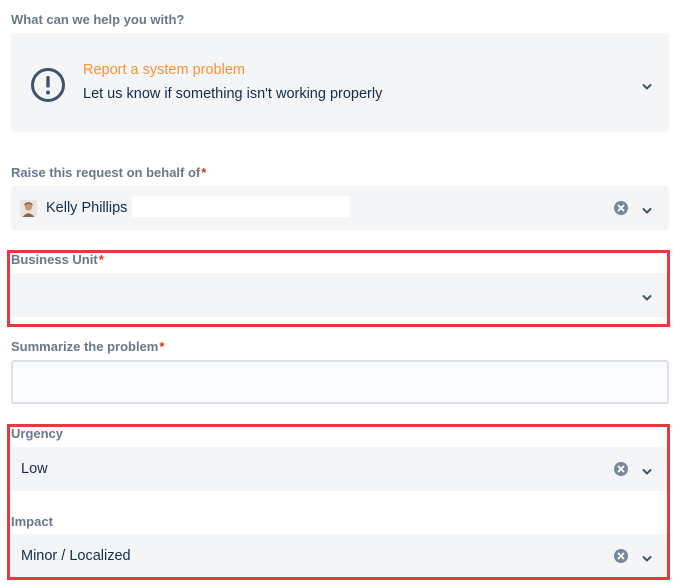  I want to click on exclamation-circle-icon, so click(48, 85).